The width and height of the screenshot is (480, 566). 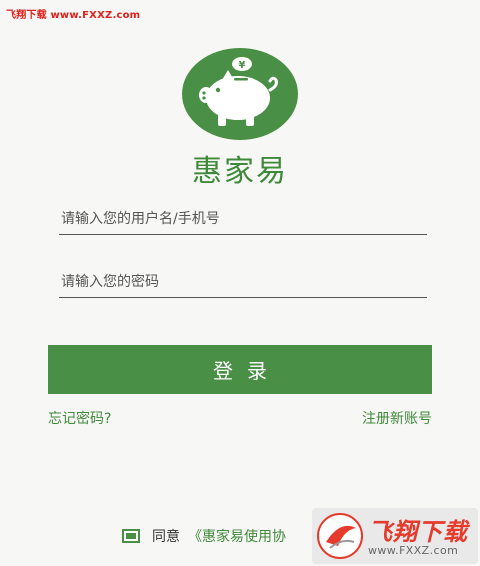 I want to click on password-input, so click(x=243, y=282).